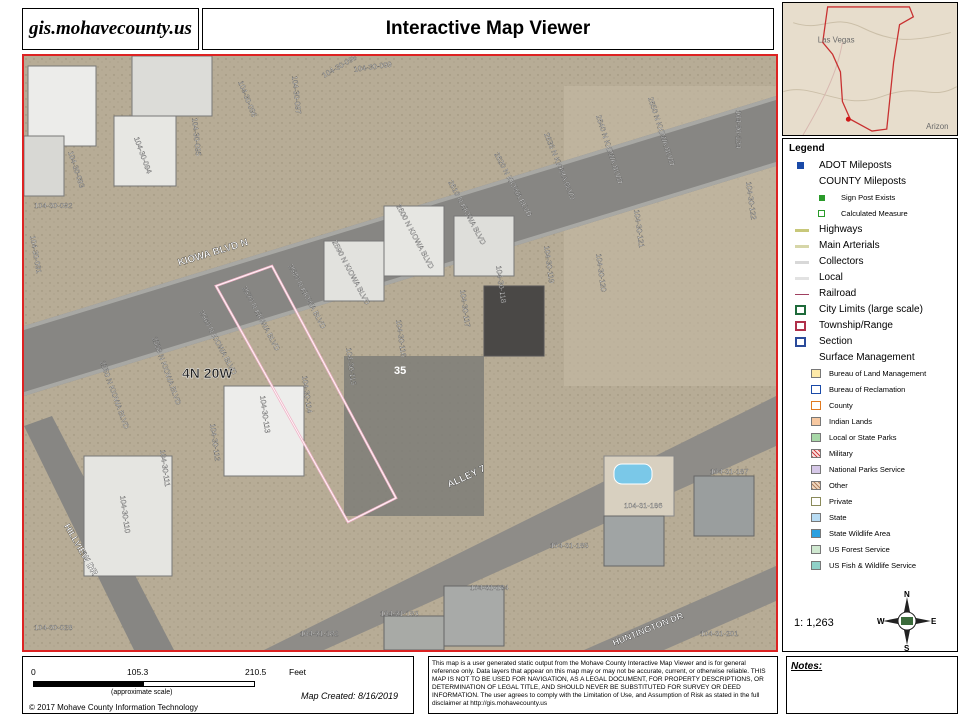 The width and height of the screenshot is (960, 720). Describe the element at coordinates (53, 627) in the screenshot. I see `parcel-label: 104-30-028` at that location.